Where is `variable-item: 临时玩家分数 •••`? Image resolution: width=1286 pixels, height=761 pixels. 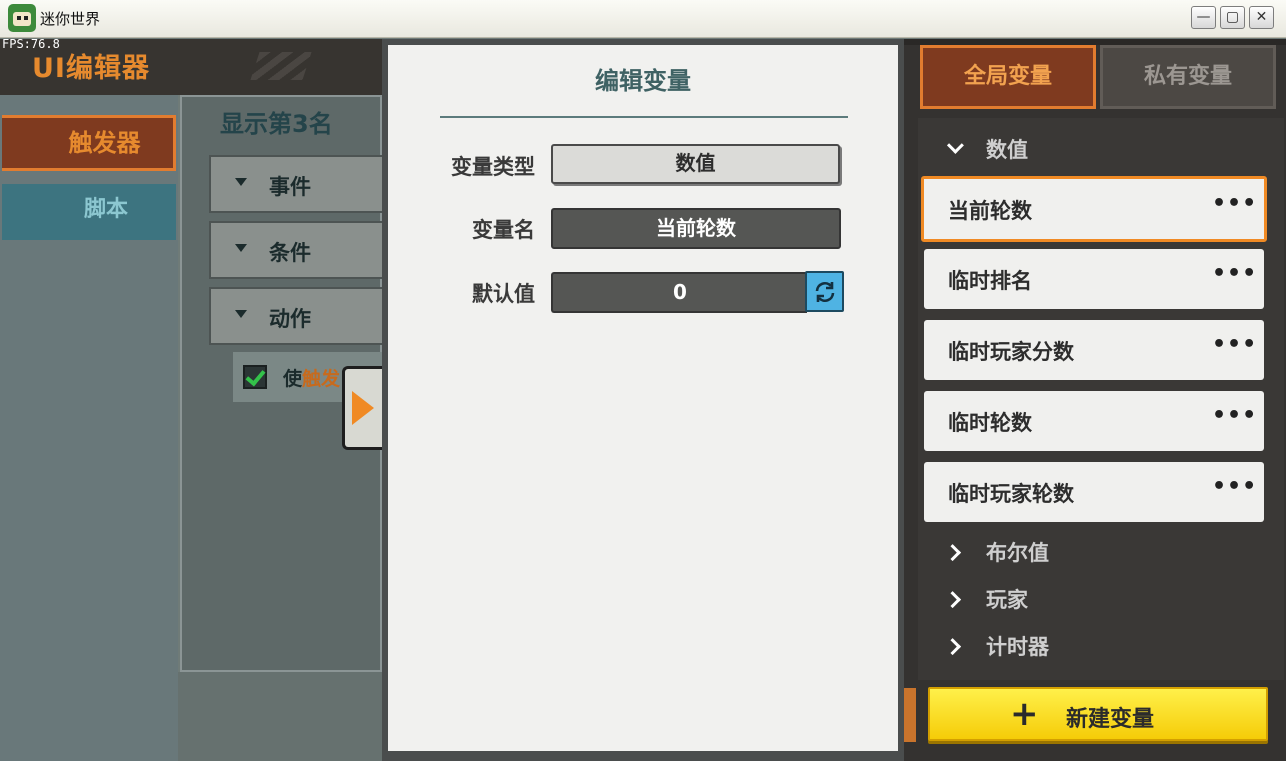
variable-item: 临时玩家分数 ••• is located at coordinates (1094, 350).